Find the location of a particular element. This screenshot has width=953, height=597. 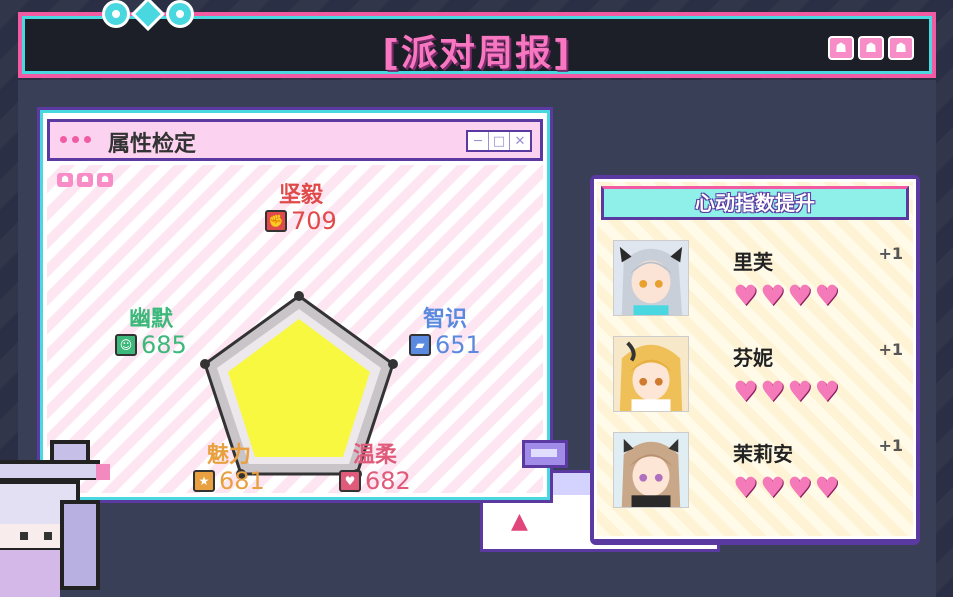

stat-label-charm: 魅力 is located at coordinates (229, 455).